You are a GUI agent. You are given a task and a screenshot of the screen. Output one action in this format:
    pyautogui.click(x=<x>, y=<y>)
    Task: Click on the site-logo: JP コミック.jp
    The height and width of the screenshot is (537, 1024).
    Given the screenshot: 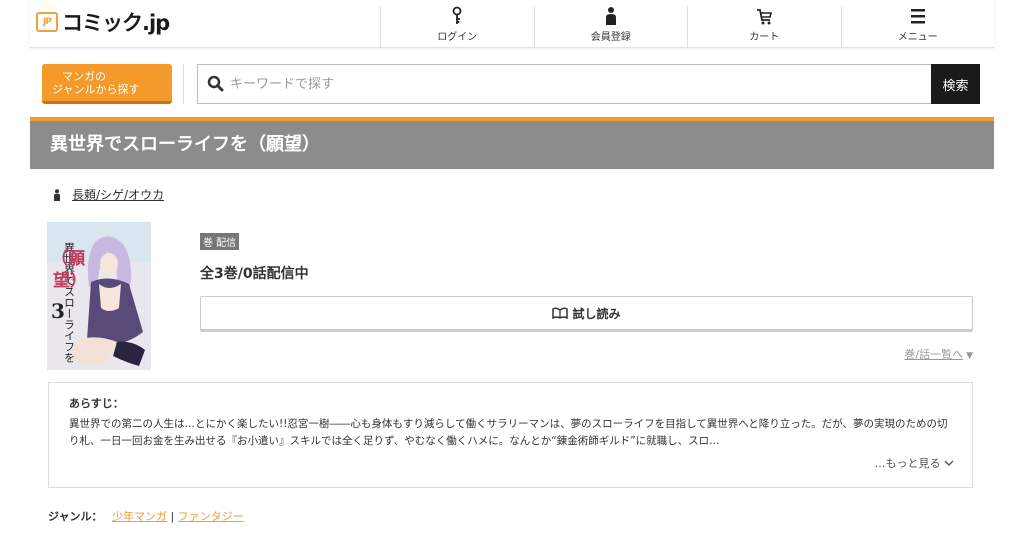 What is the action you would take?
    pyautogui.click(x=103, y=22)
    